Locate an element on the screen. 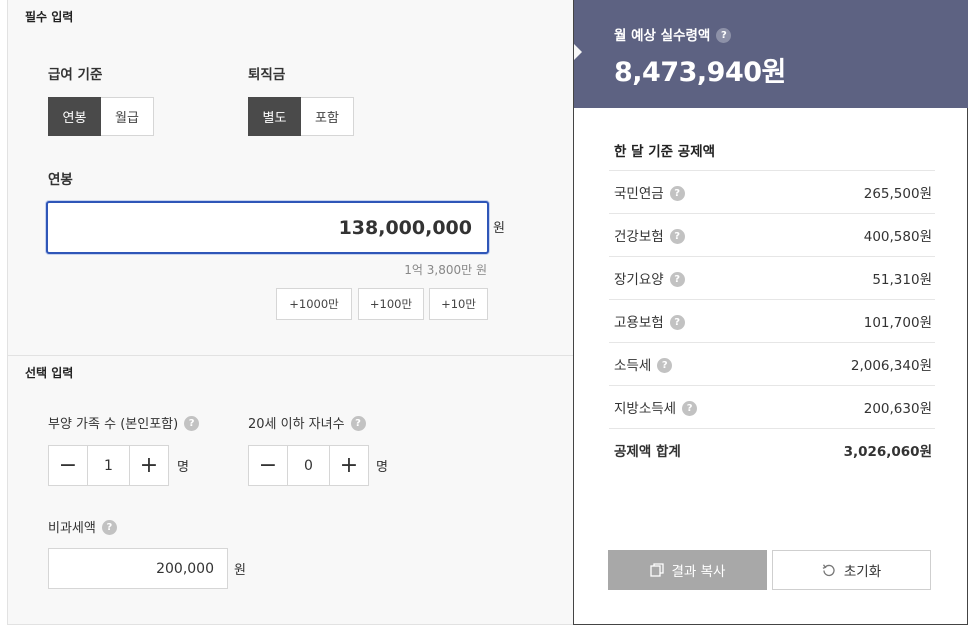  nontaxable-input: 200,000 is located at coordinates (138, 568).